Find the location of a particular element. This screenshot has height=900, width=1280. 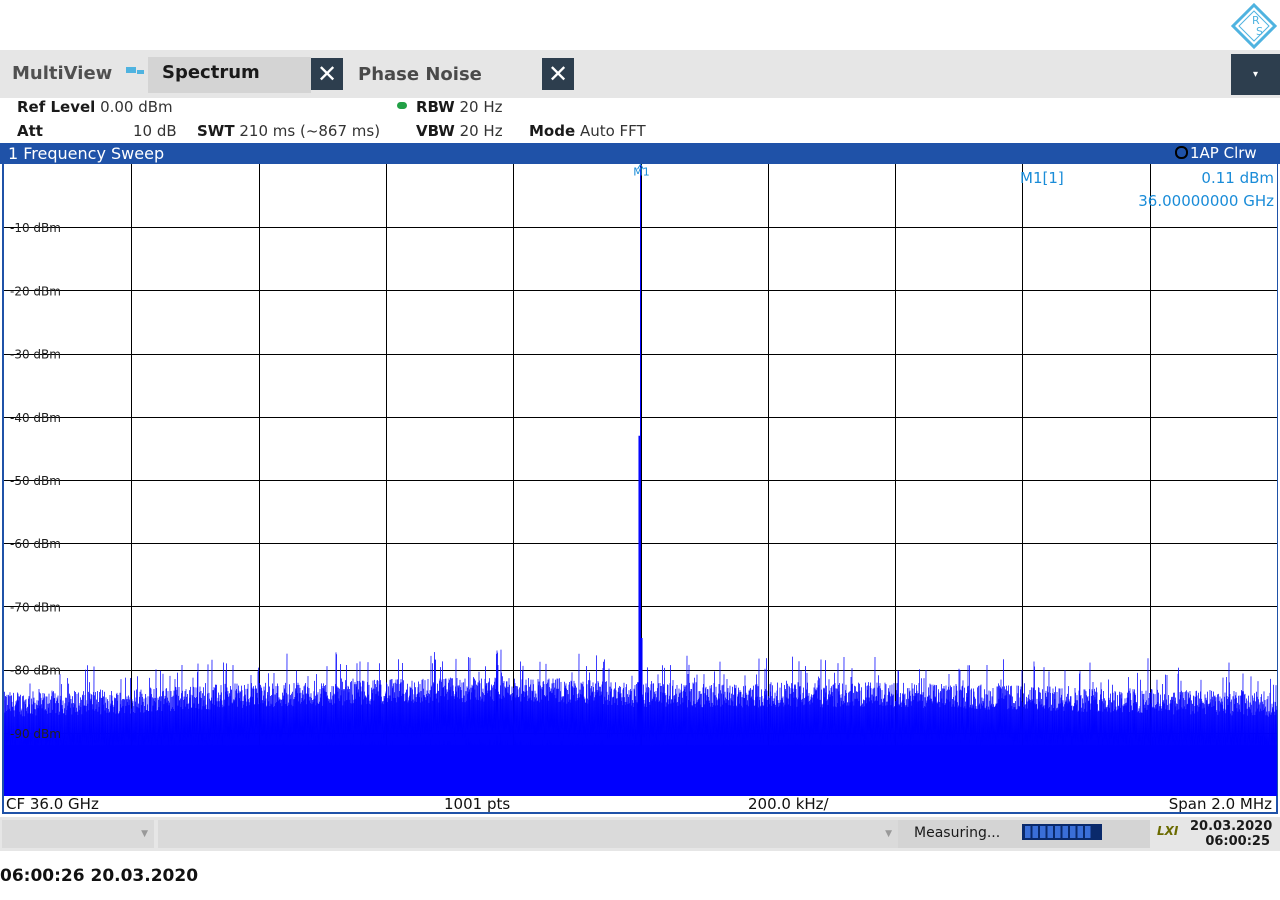

tab-spectrum-label: Spectrum is located at coordinates (211, 72).